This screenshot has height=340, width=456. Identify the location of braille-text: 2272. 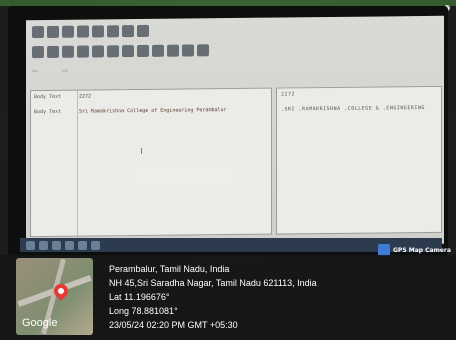
(288, 94).